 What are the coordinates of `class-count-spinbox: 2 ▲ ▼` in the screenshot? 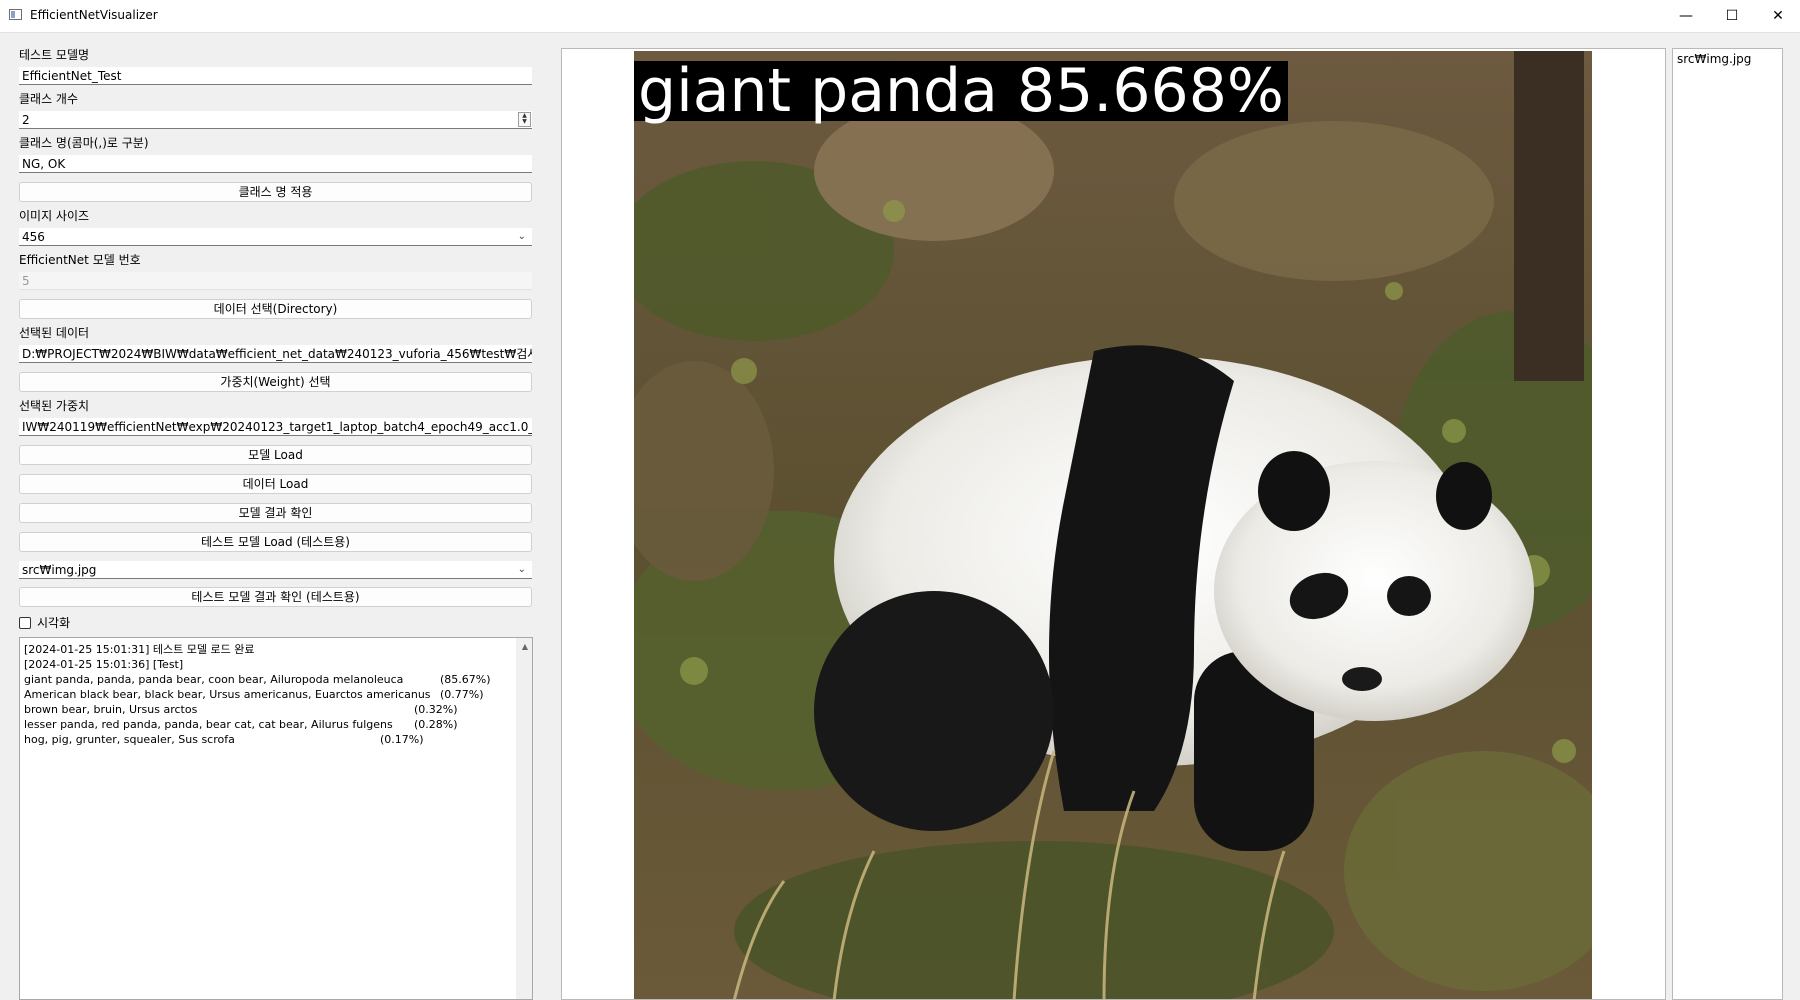 It's located at (275, 120).